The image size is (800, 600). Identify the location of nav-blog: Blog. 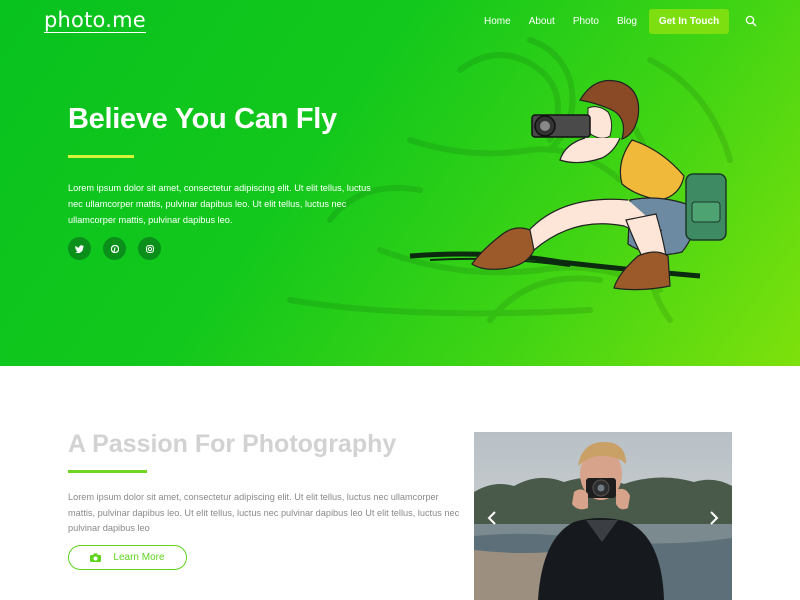
(627, 22).